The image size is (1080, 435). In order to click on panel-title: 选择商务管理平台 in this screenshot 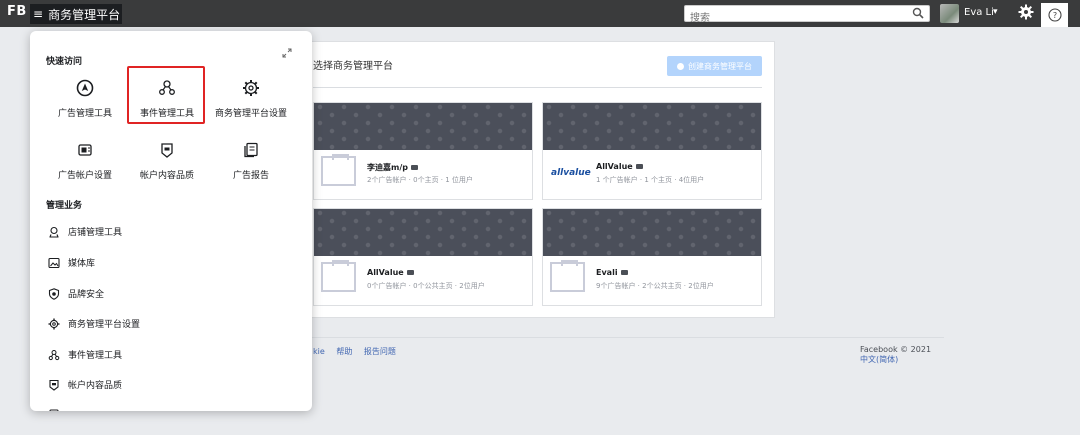, I will do `click(353, 66)`.